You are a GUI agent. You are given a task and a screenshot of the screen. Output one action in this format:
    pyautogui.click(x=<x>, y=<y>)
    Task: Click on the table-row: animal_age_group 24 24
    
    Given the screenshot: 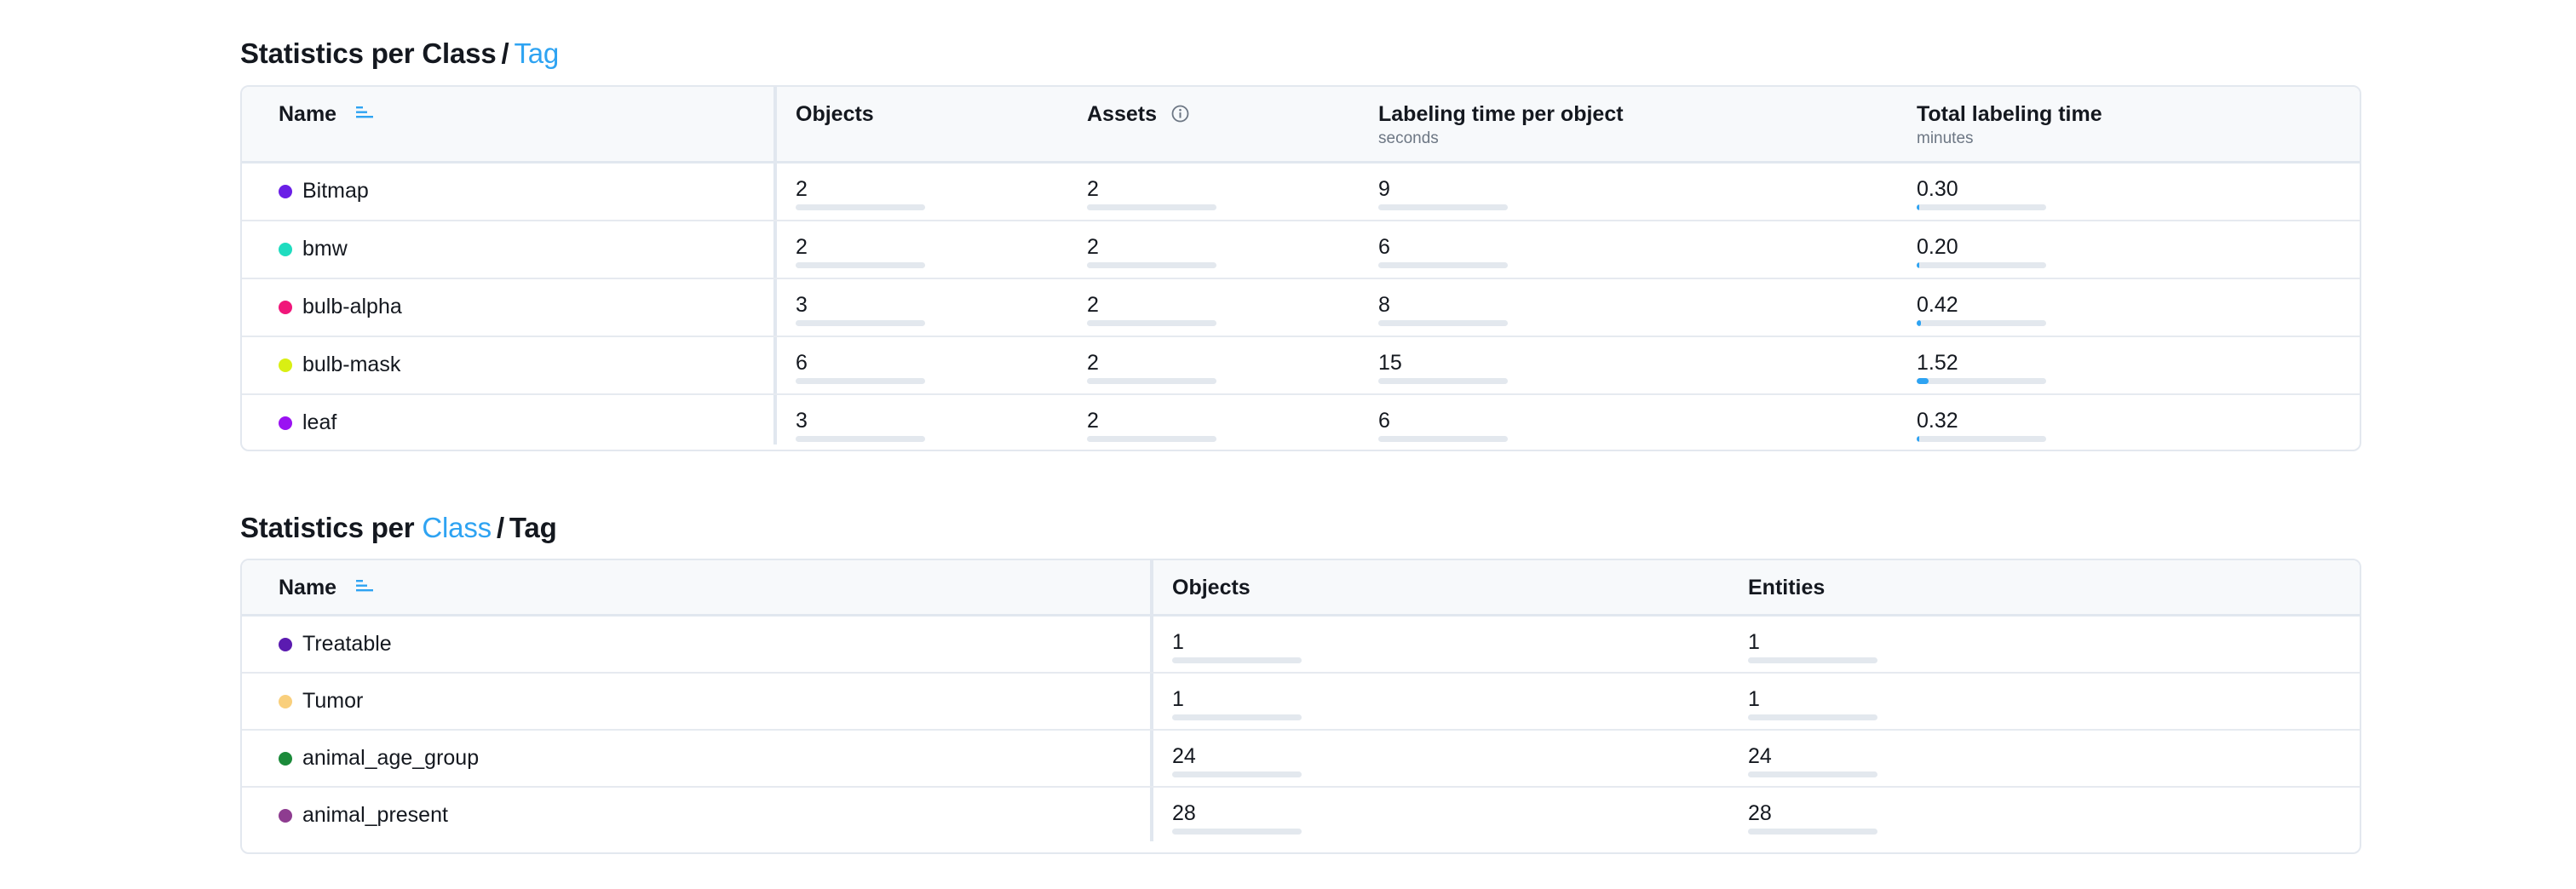 What is the action you would take?
    pyautogui.click(x=1301, y=760)
    